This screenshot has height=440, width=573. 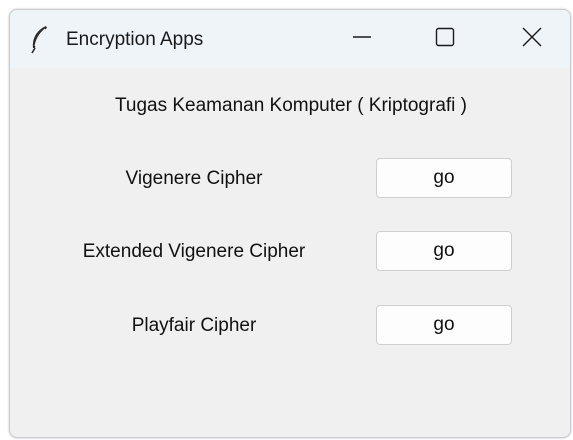 I want to click on window-title: Encryption Apps, so click(x=135, y=39).